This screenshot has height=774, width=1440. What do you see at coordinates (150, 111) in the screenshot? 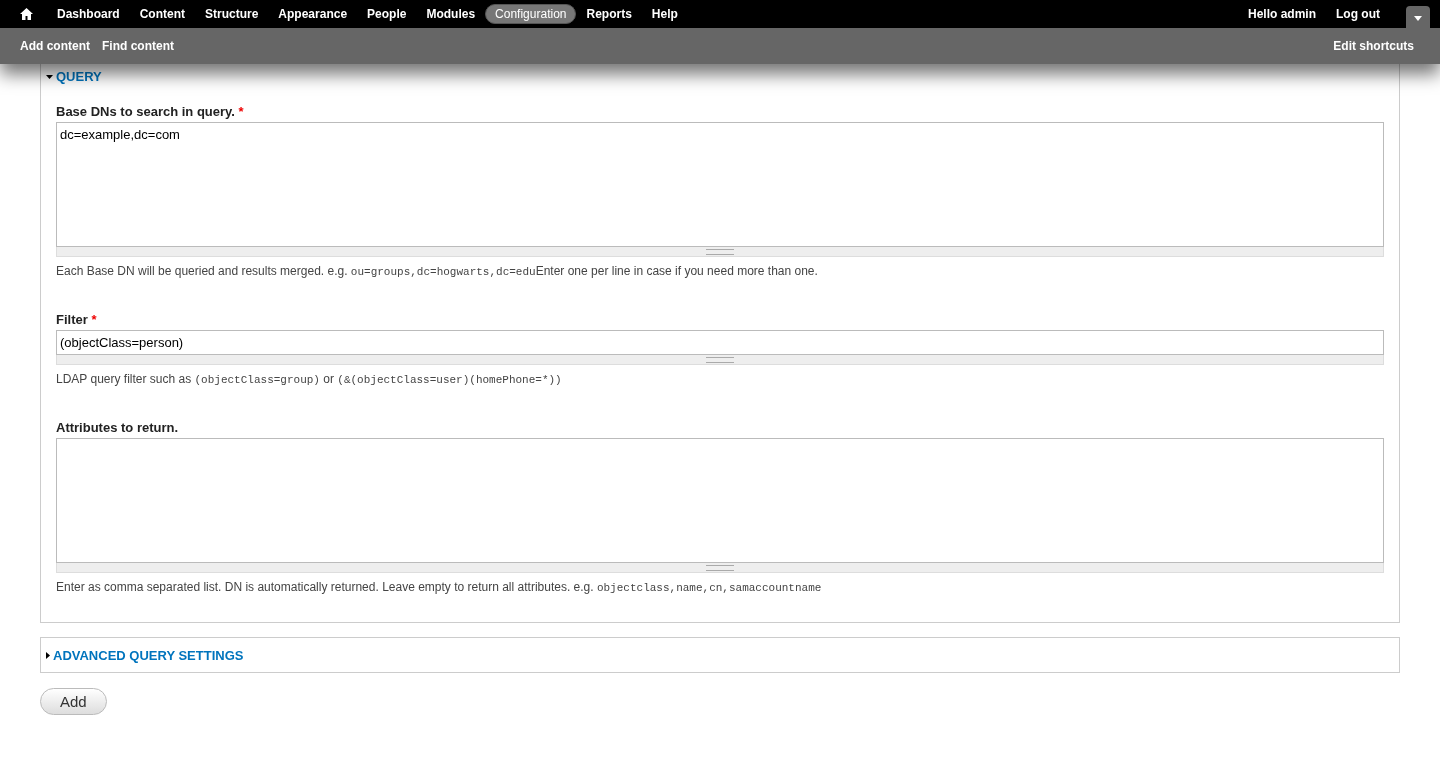
I see `field-label: Base DNs to search in query. *` at bounding box center [150, 111].